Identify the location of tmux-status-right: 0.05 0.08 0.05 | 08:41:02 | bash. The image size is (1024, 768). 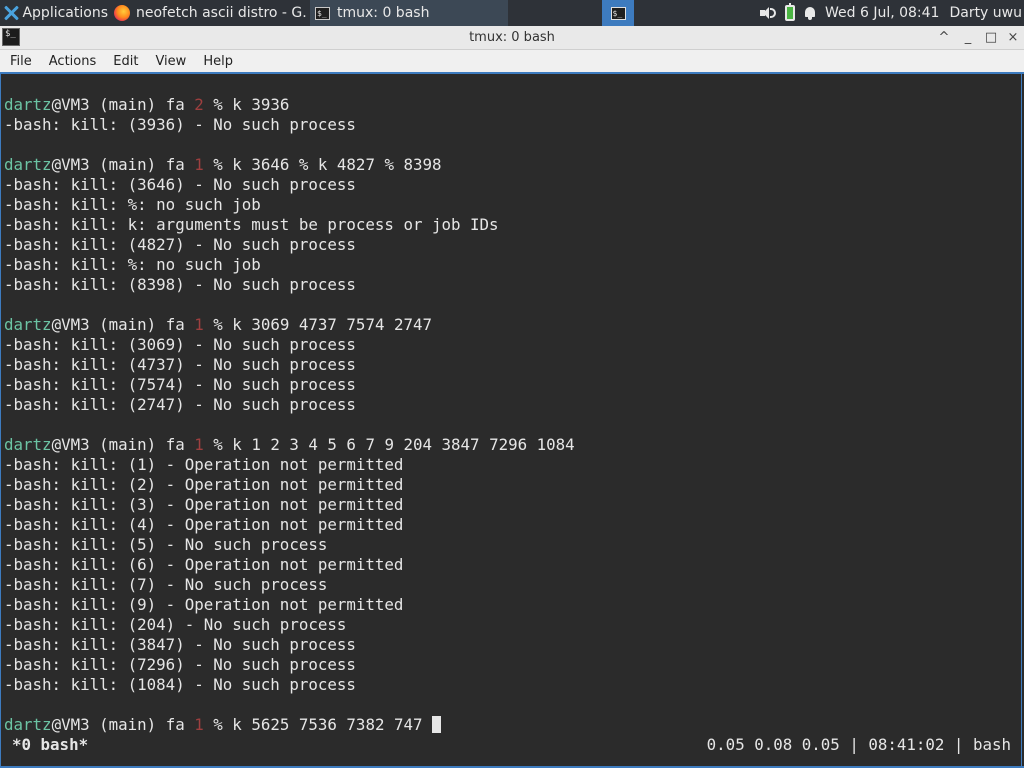
(858, 744).